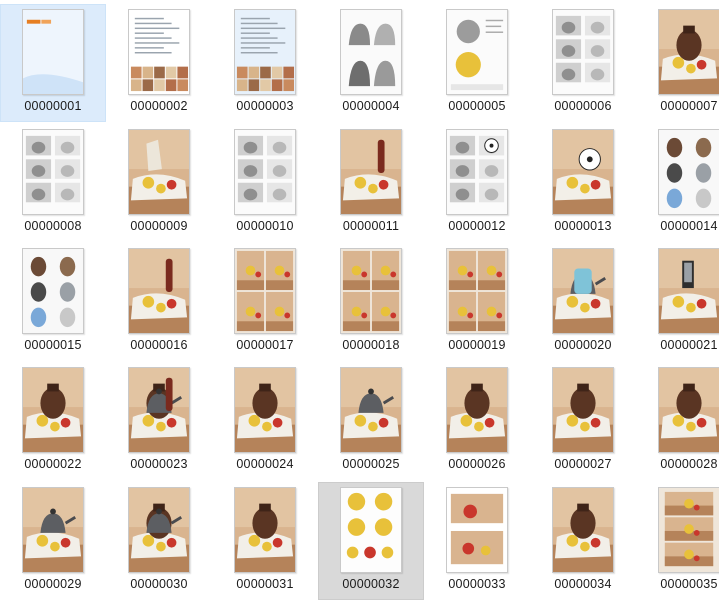 The width and height of the screenshot is (719, 600). Describe the element at coordinates (159, 63) in the screenshot. I see `file-item: 00000002` at that location.